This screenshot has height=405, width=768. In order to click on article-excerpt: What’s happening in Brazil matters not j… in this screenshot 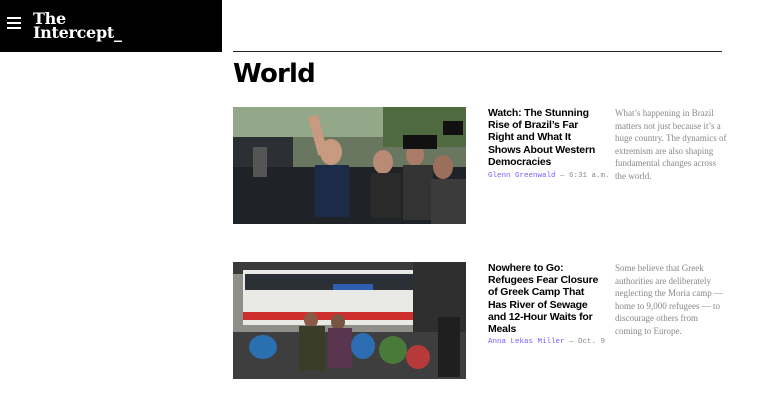, I will do `click(671, 144)`.